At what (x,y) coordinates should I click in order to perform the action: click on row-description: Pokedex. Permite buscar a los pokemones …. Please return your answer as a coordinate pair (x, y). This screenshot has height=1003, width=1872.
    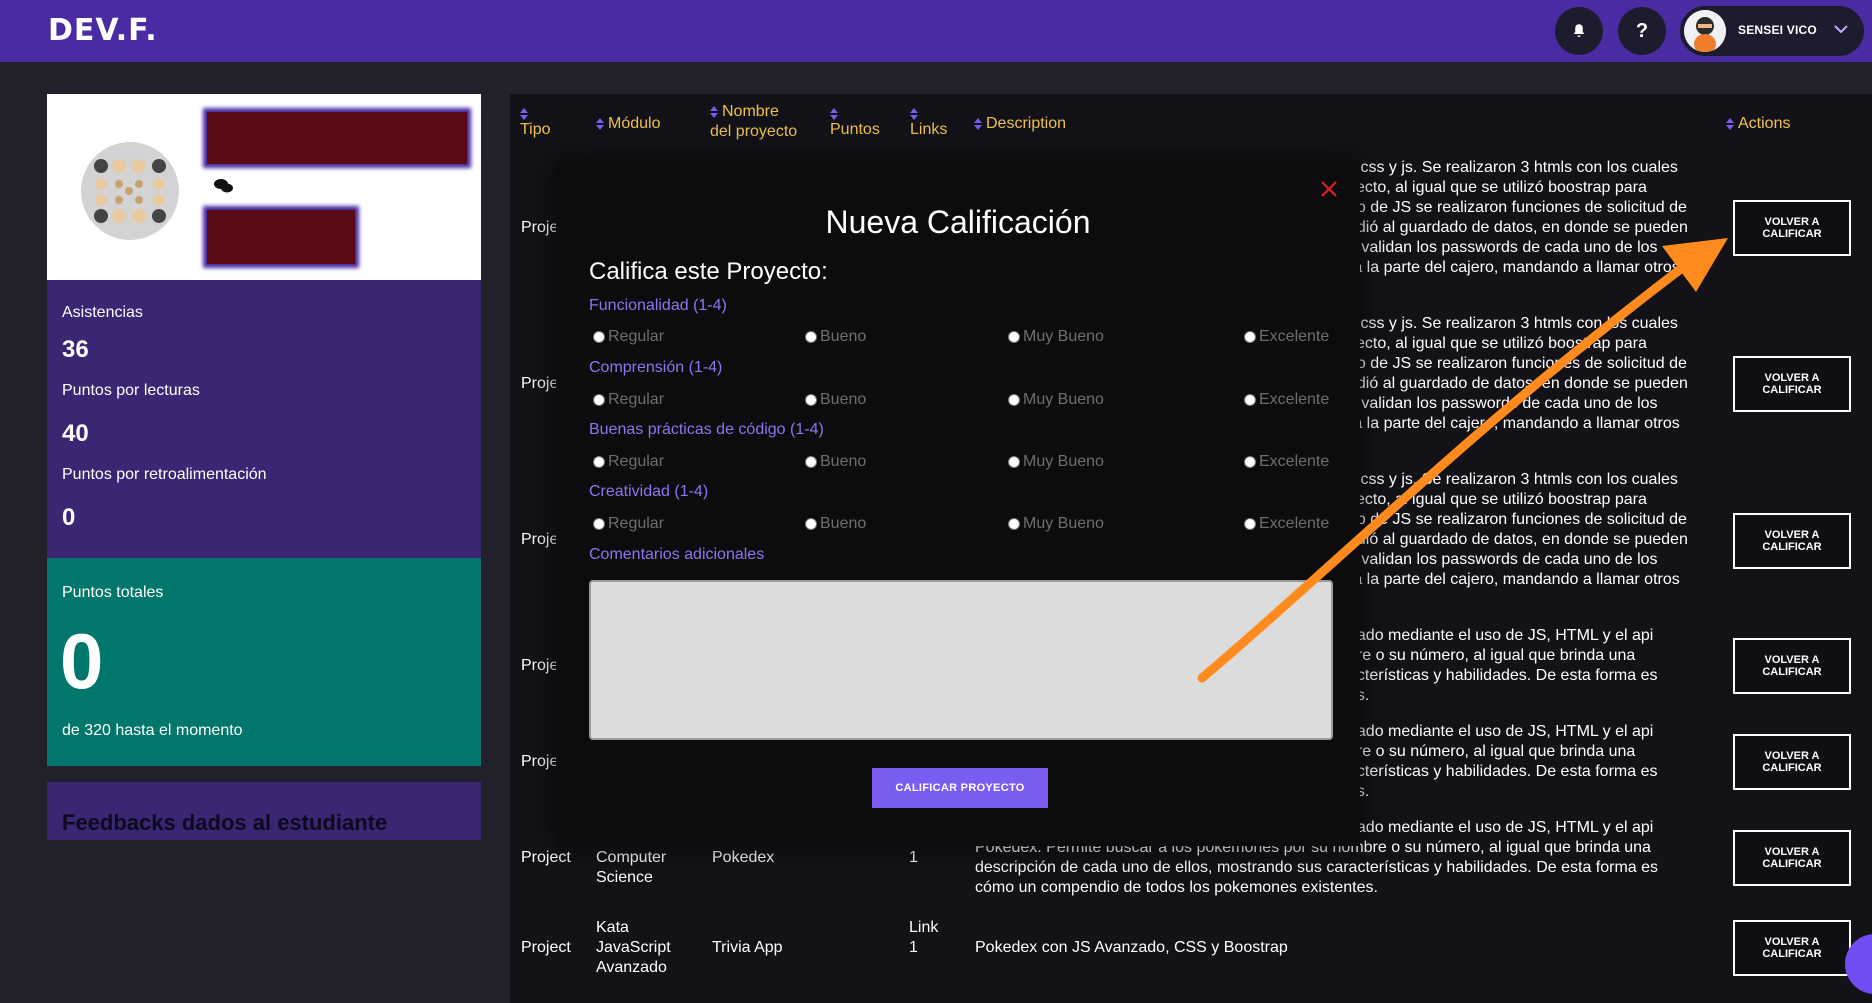
    Looking at the image, I should click on (1335, 868).